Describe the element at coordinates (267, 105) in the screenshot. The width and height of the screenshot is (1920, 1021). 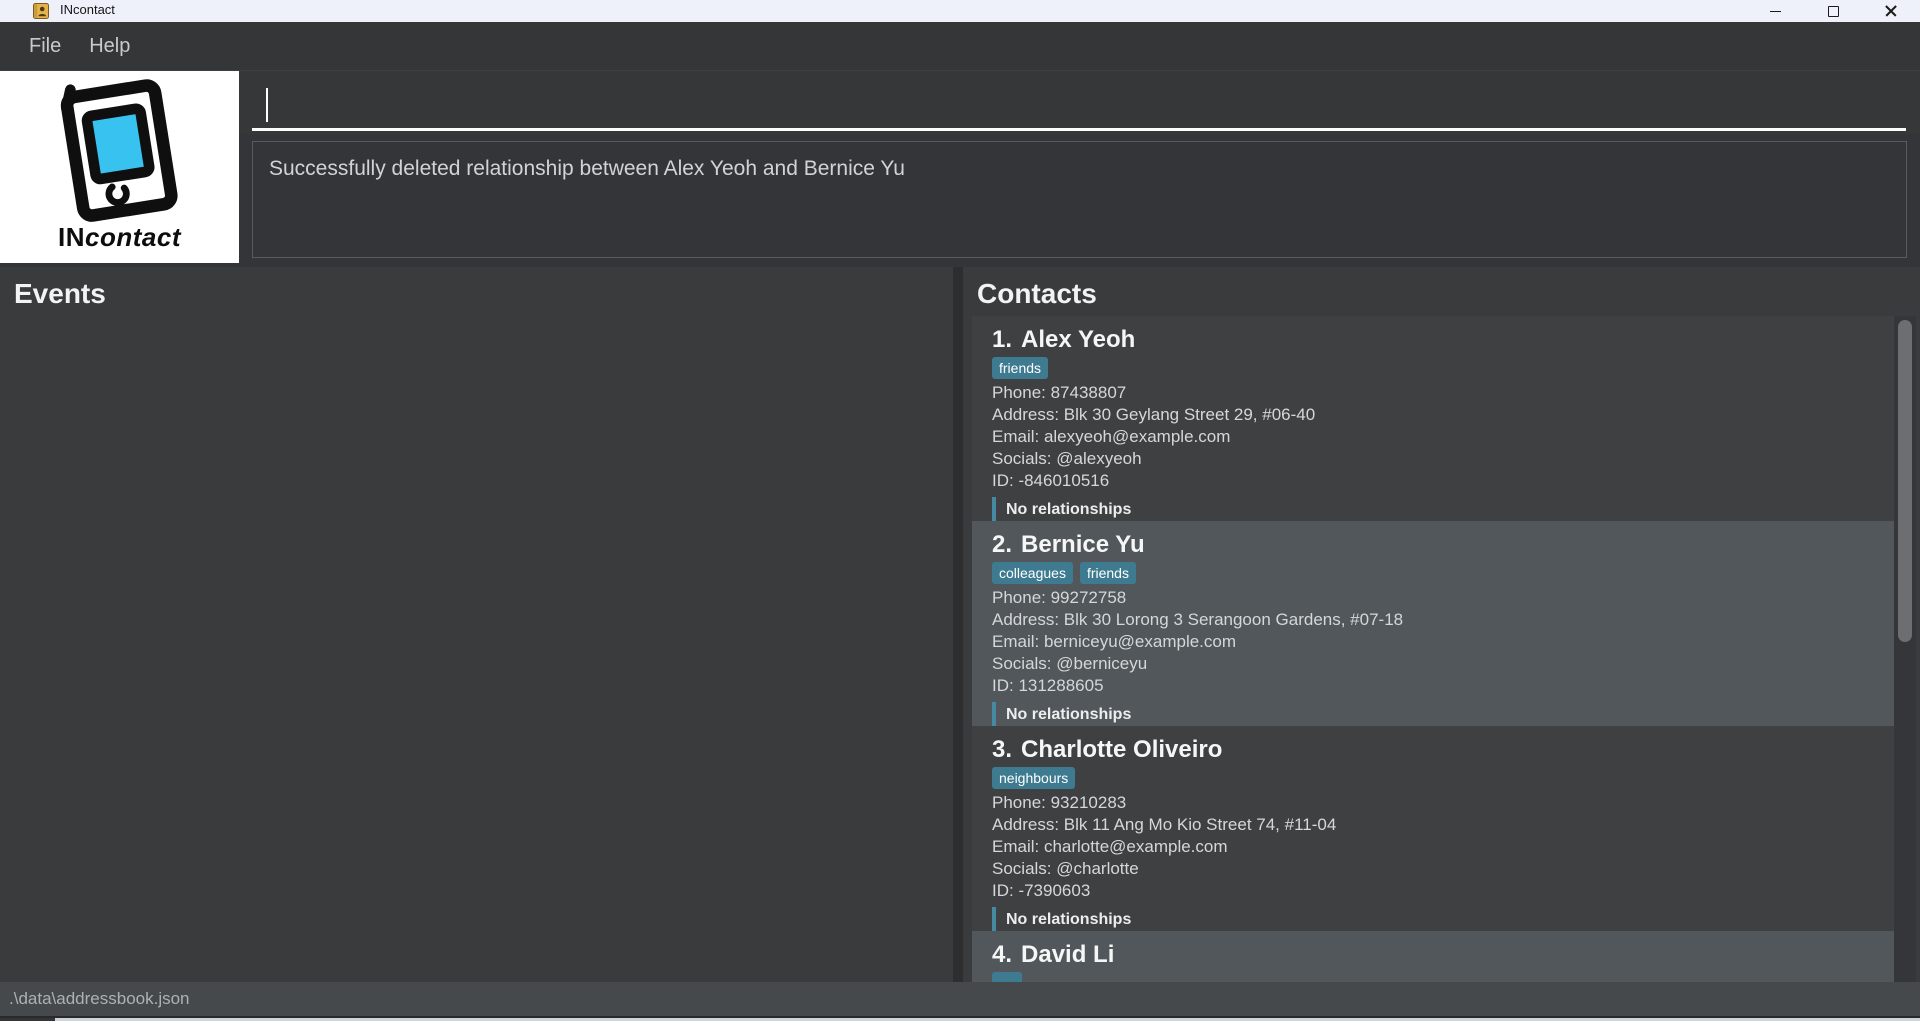
I see `text-caret` at that location.